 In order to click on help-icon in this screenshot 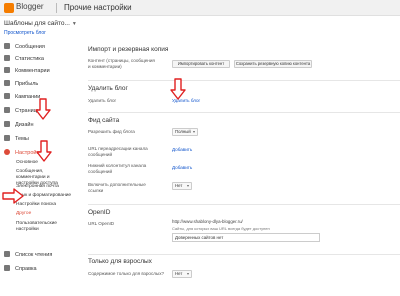, I will do `click(7, 268)`.